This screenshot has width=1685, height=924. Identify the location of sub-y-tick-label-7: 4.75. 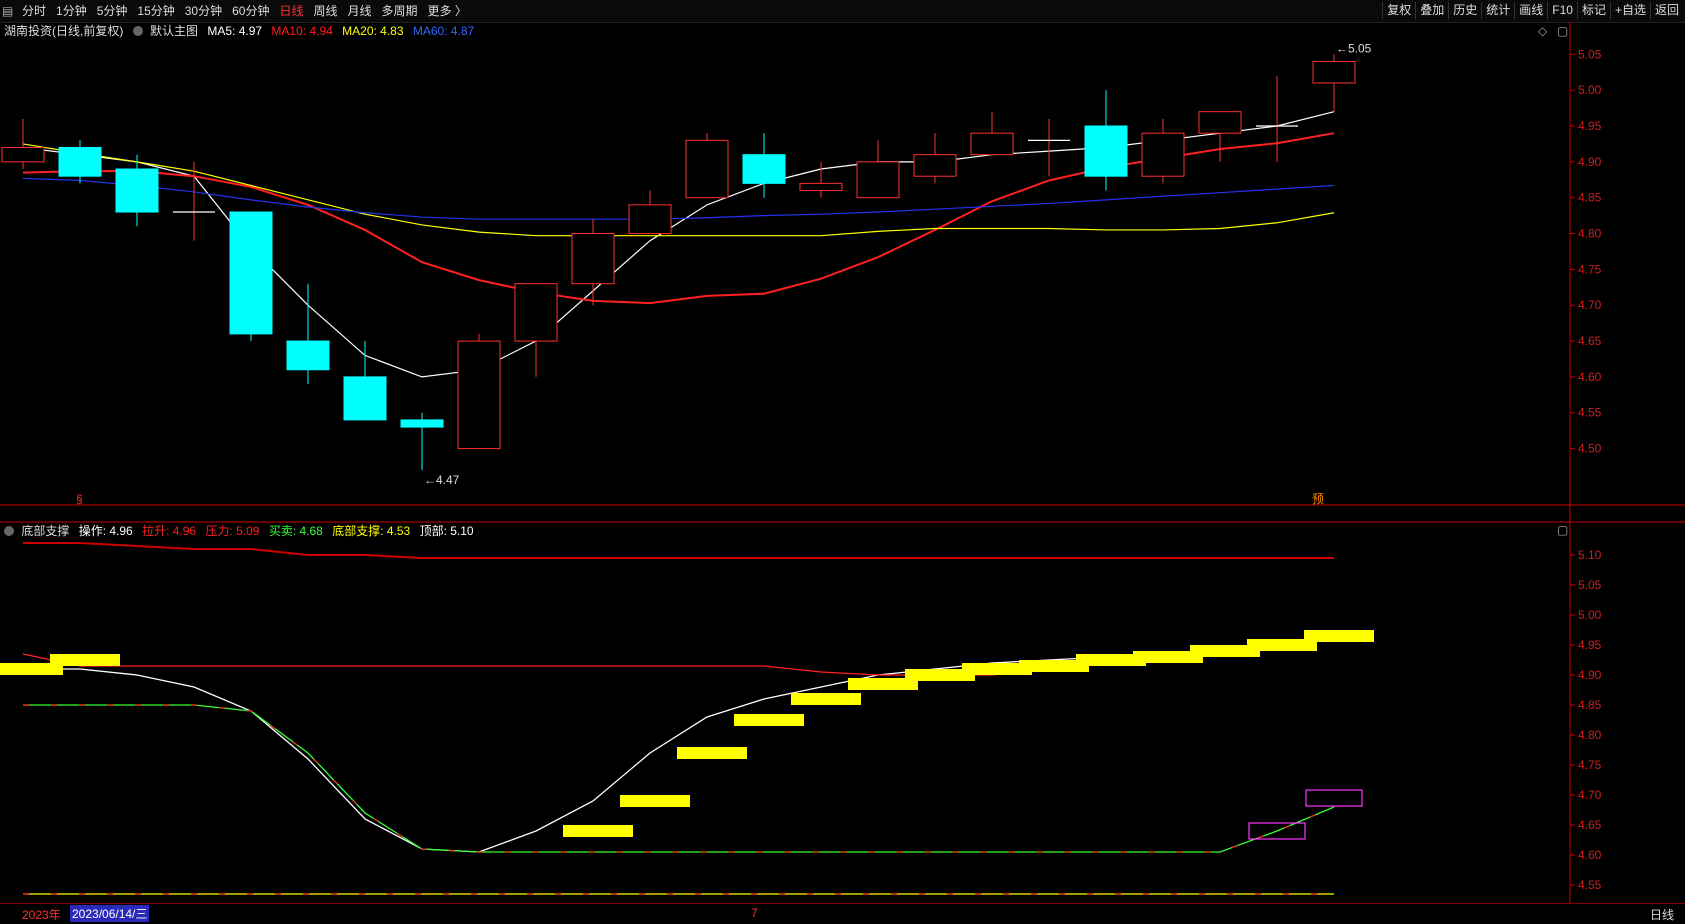
(1590, 765).